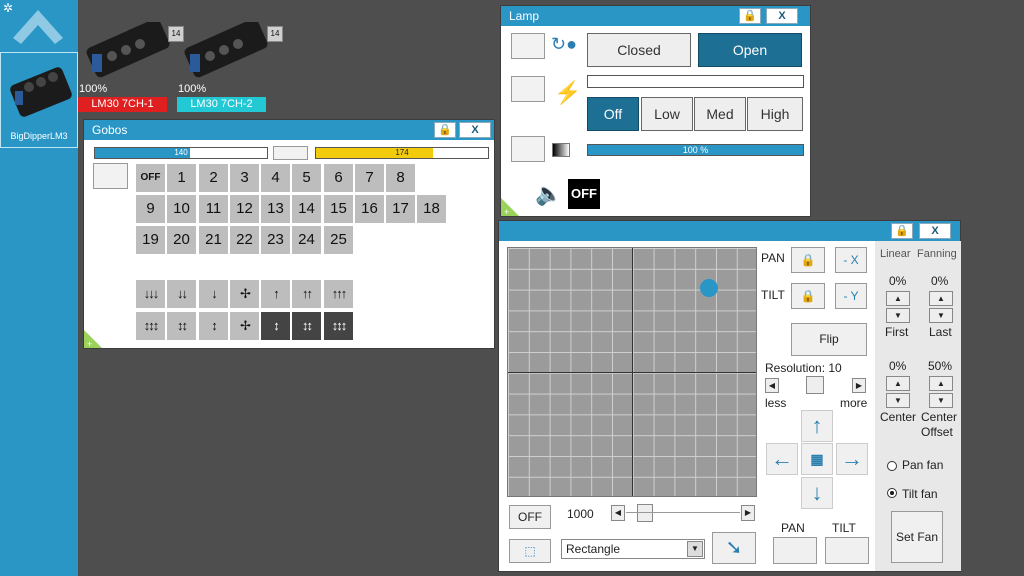 The image size is (1024, 576). Describe the element at coordinates (306, 209) in the screenshot. I see `gobo-button: 14` at that location.